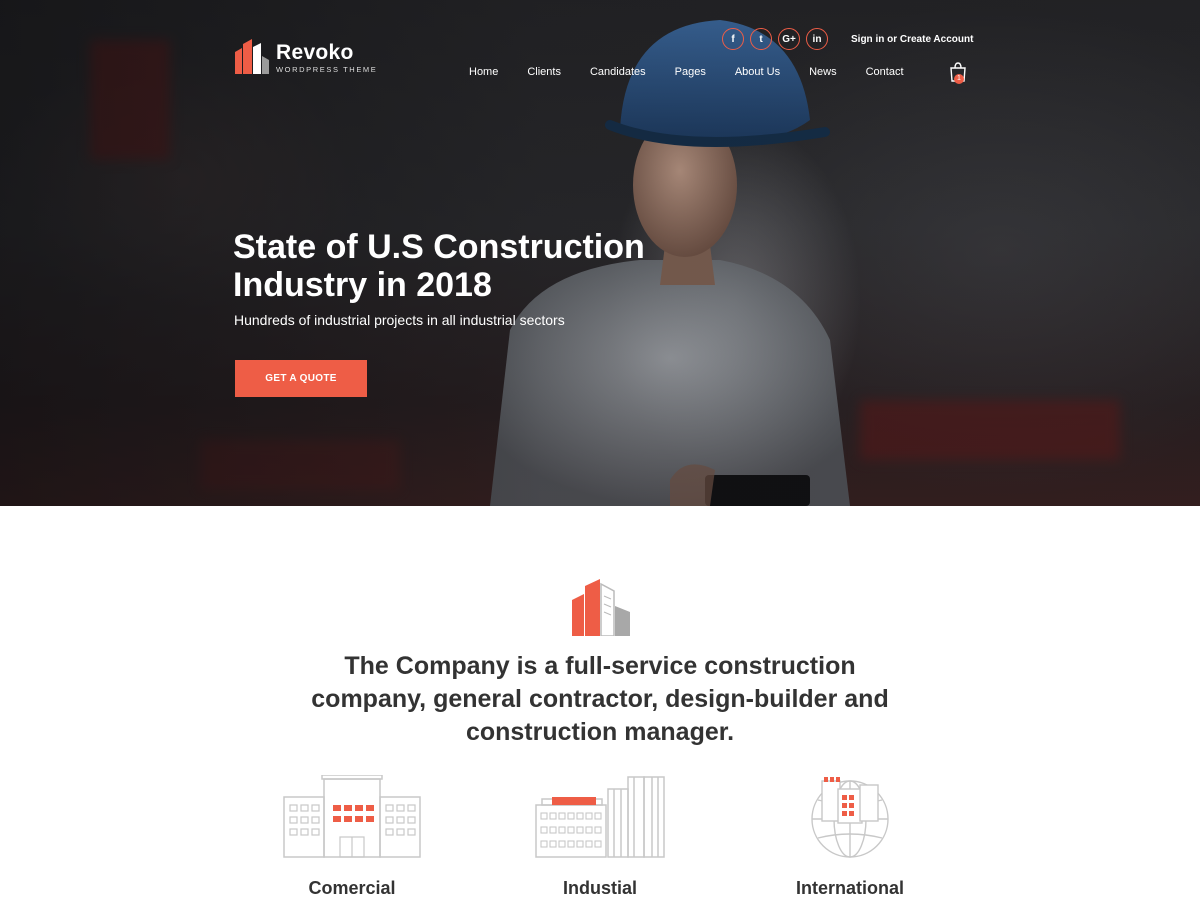 The width and height of the screenshot is (1200, 900). I want to click on industrial-factory-icon, so click(600, 817).